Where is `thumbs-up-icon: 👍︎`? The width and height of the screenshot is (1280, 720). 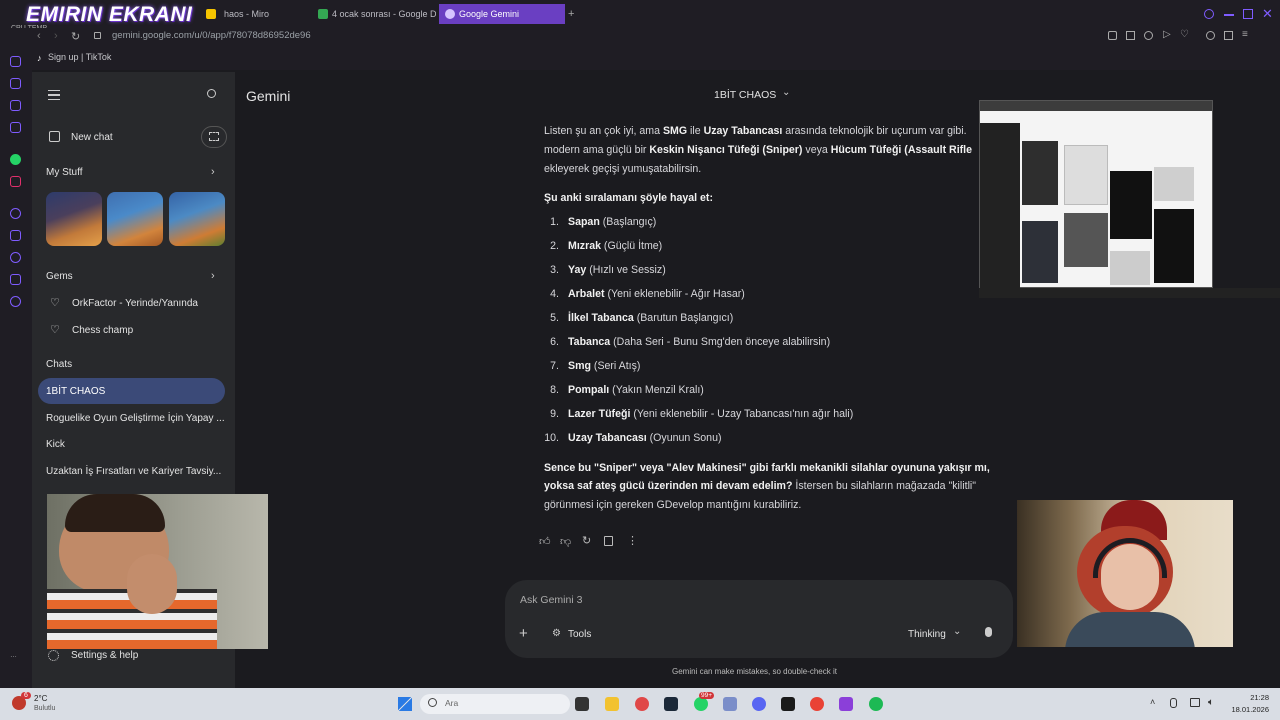
thumbs-up-icon: 👍︎ is located at coordinates (545, 541).